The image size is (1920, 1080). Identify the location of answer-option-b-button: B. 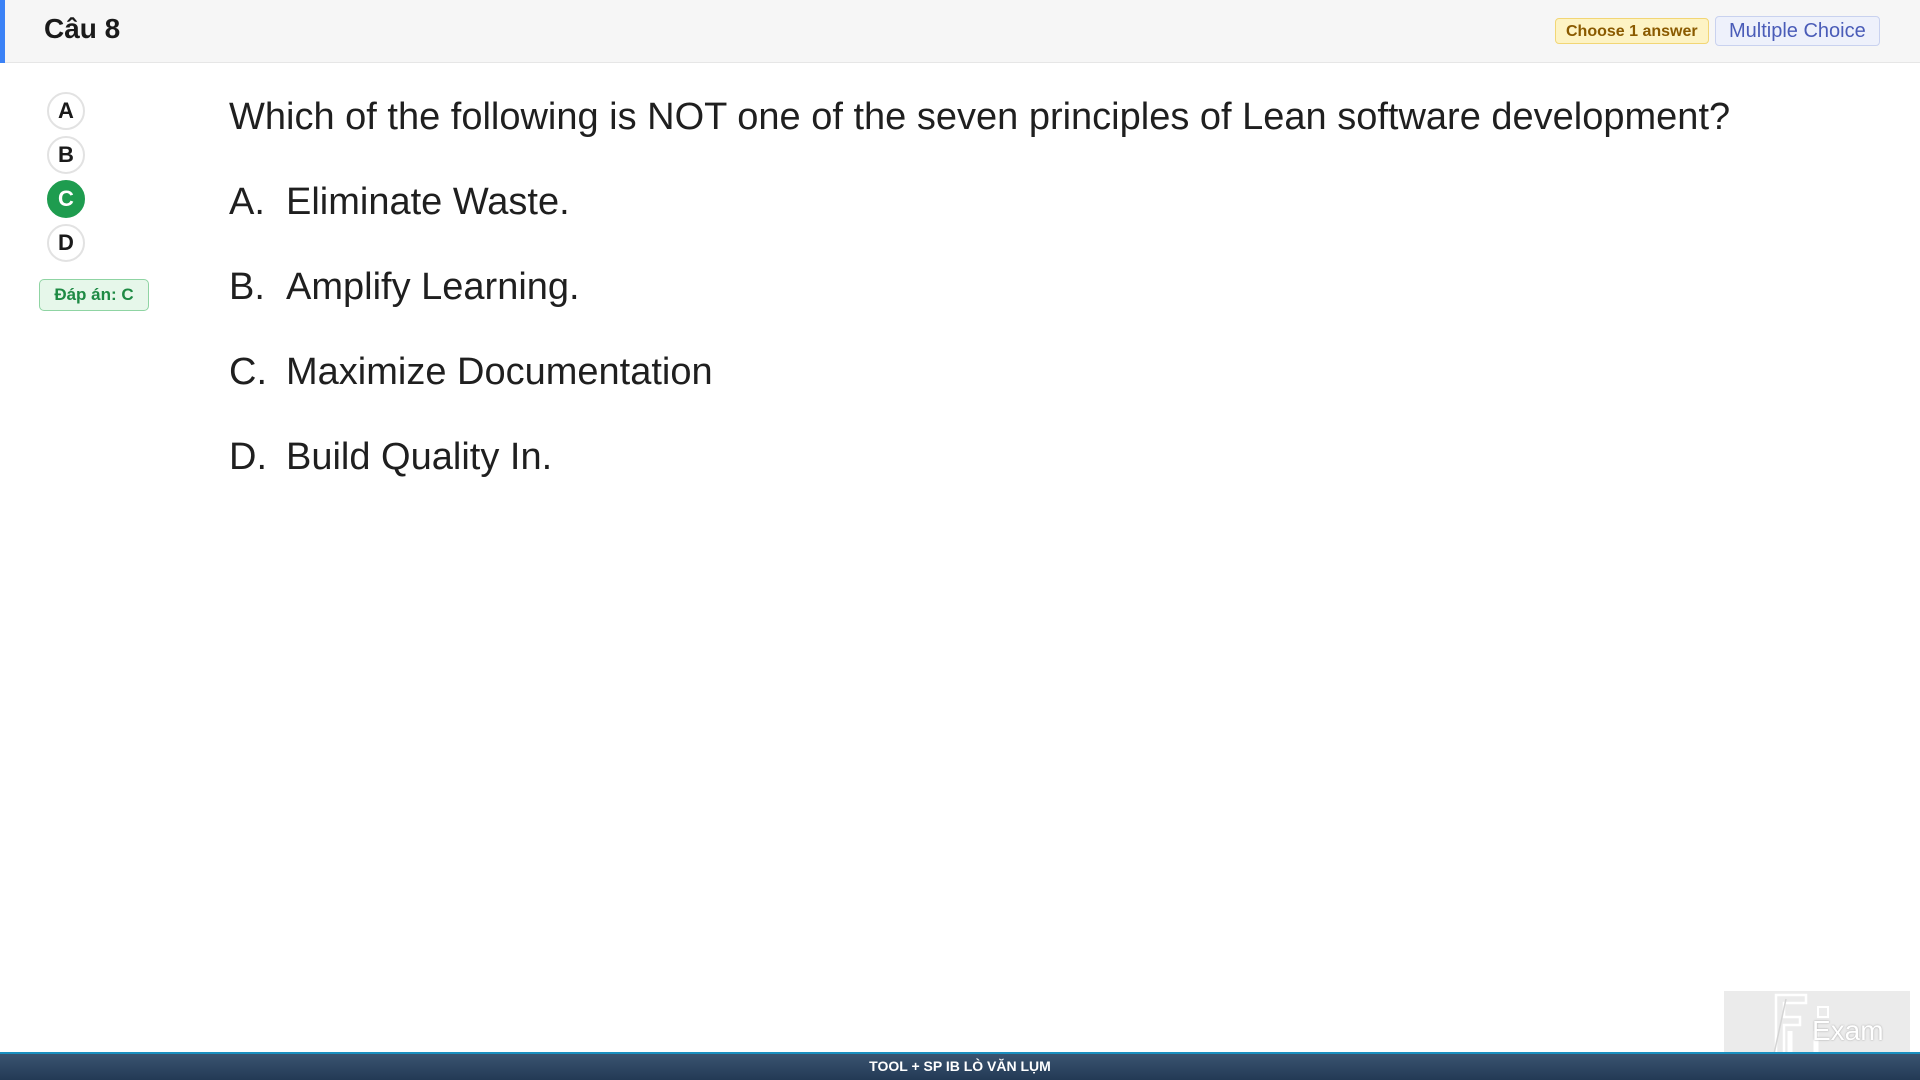
(66, 155).